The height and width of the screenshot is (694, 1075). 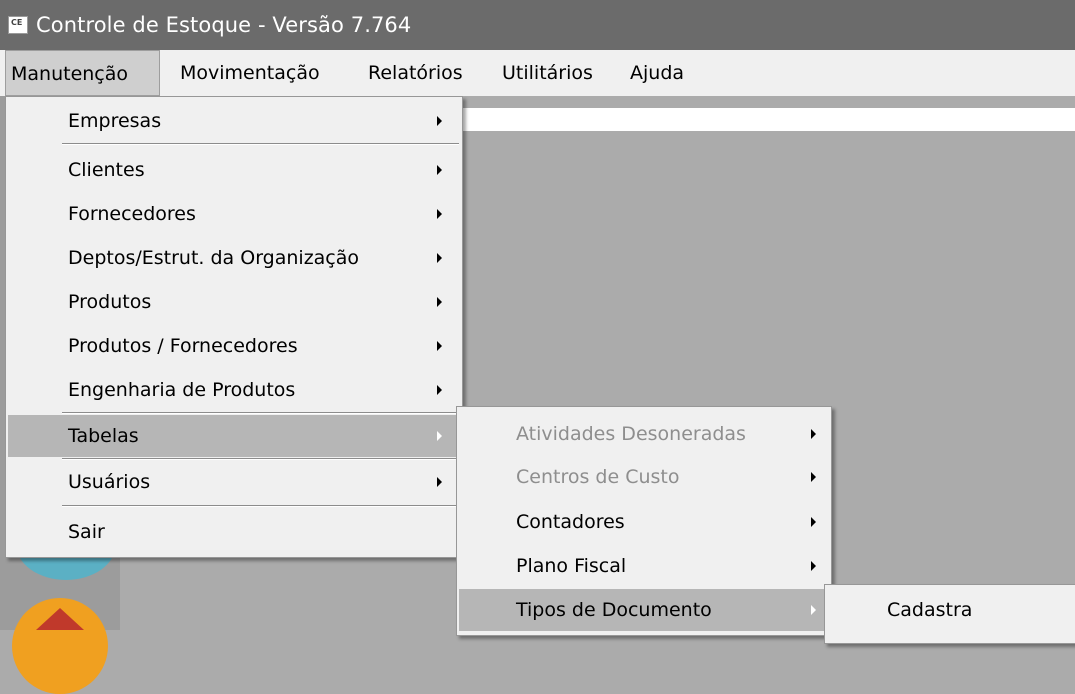 I want to click on menu-item-label: Usuários, so click(x=109, y=482).